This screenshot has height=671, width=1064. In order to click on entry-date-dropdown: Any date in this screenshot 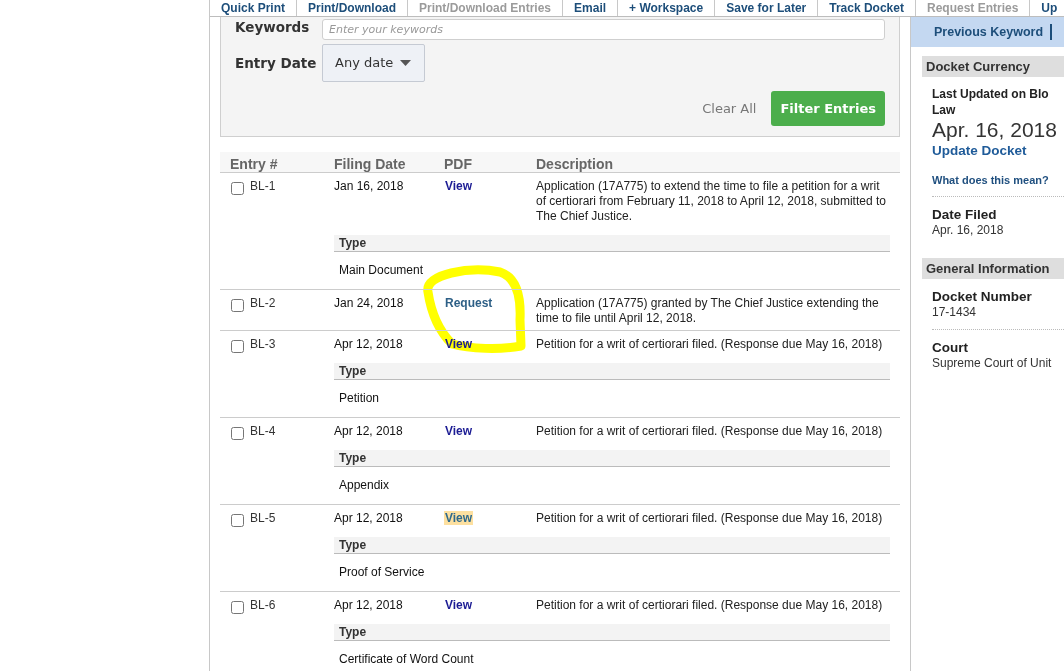, I will do `click(373, 63)`.